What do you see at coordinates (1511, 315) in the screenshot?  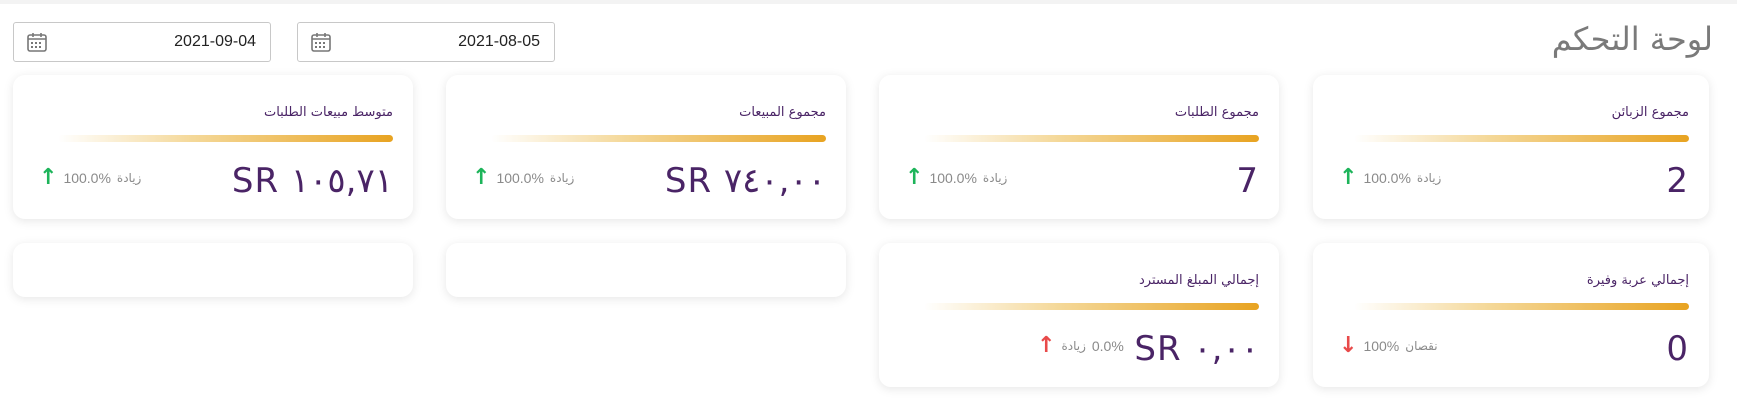 I see `card-total-abandoned-cart: إجمالي عربة وفيرة 0 ↓ 100% نقصان` at bounding box center [1511, 315].